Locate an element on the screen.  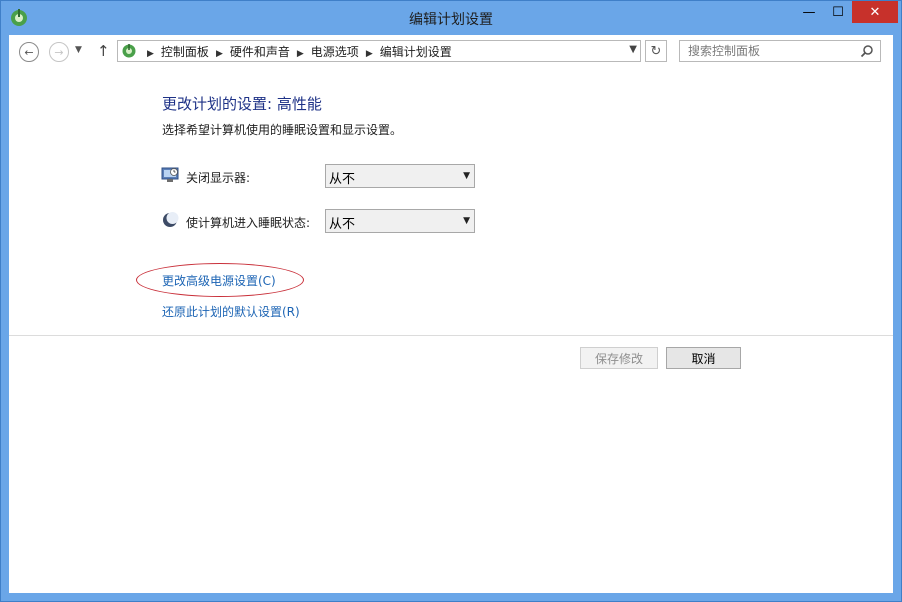
control-panel-icon is located at coordinates (129, 51).